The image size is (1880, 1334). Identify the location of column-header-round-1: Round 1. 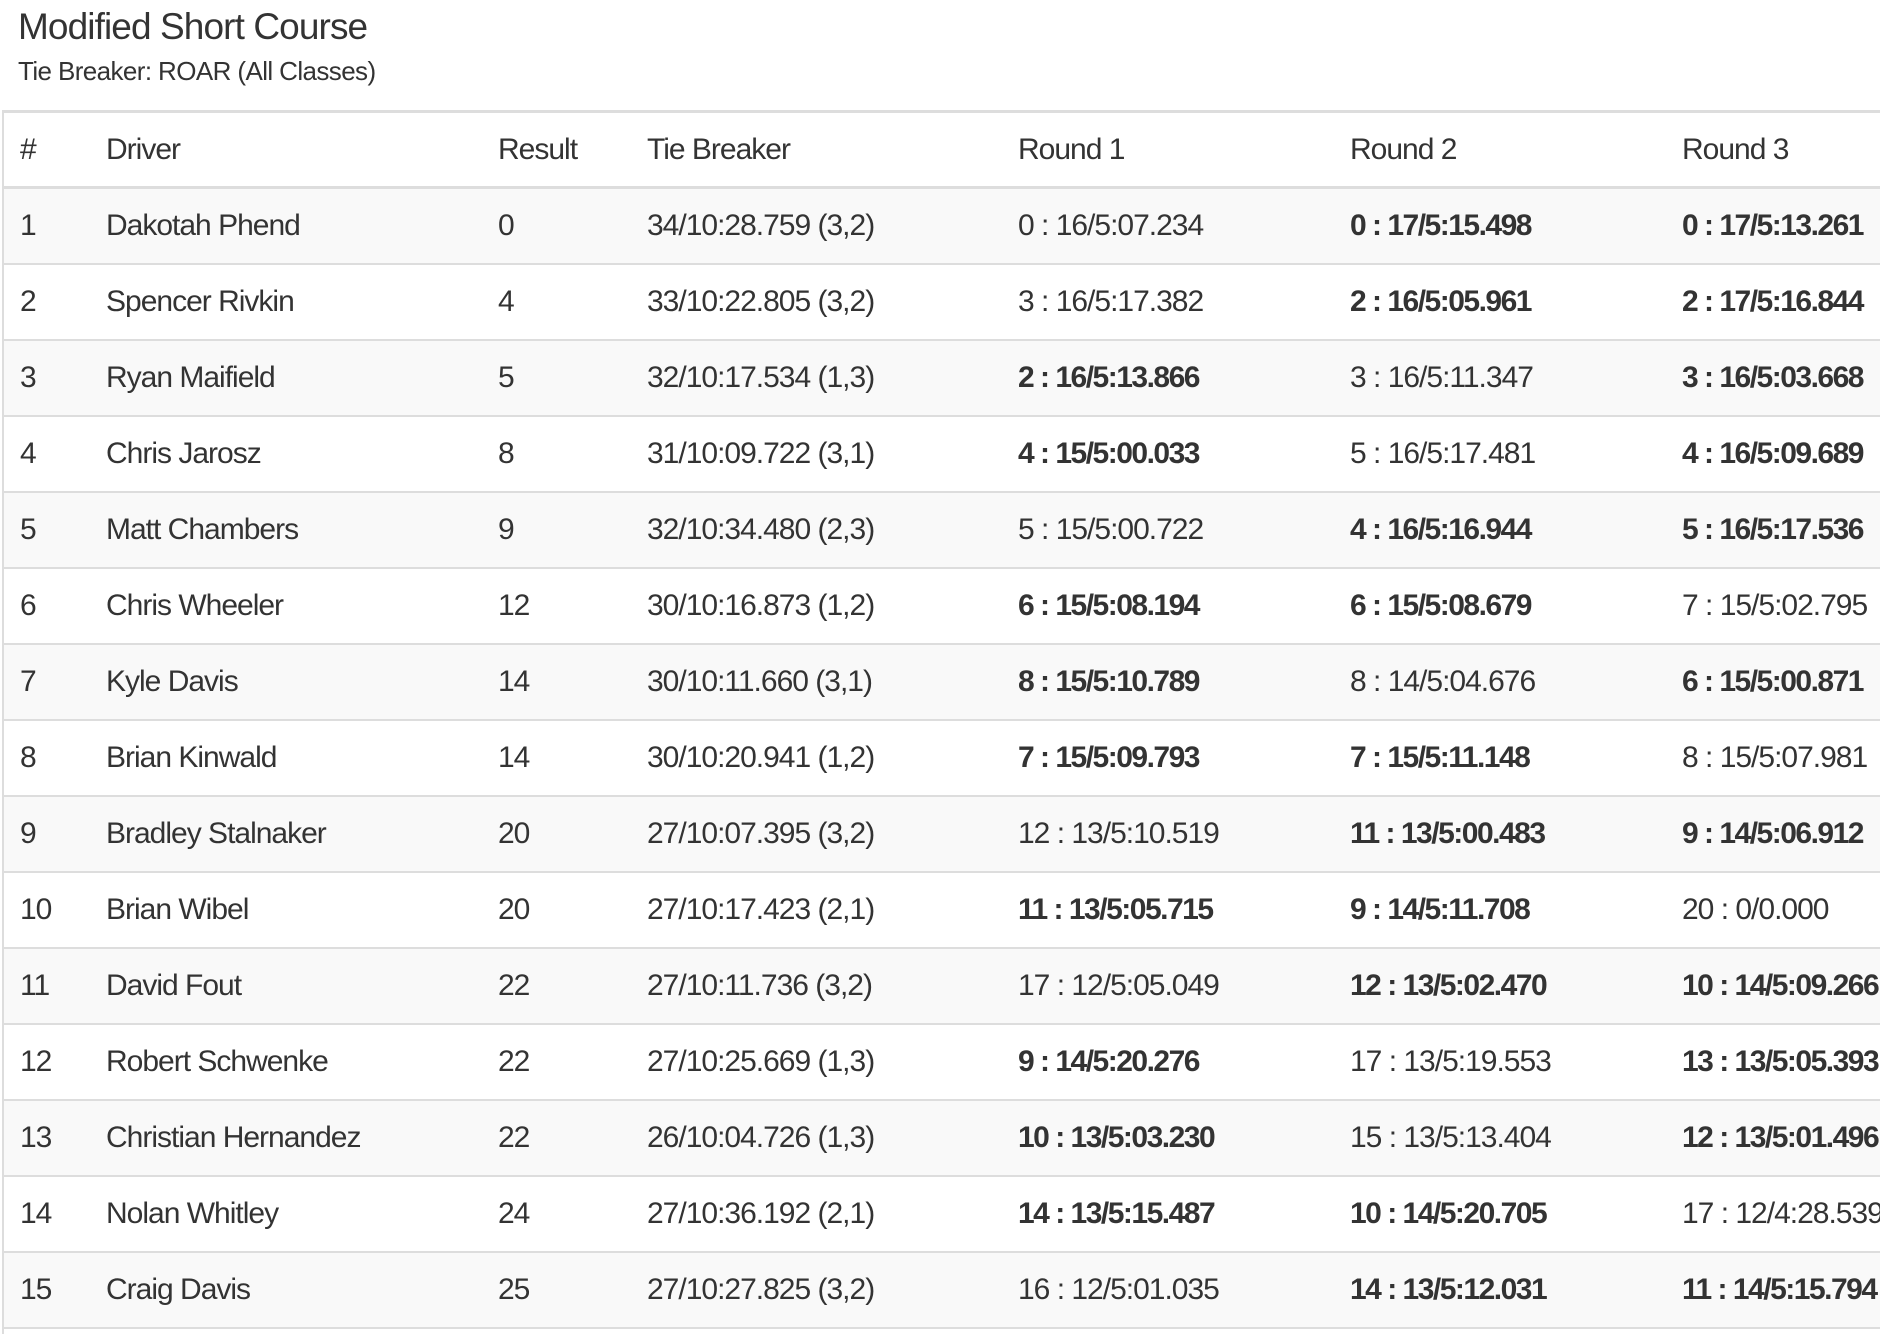
(1071, 149).